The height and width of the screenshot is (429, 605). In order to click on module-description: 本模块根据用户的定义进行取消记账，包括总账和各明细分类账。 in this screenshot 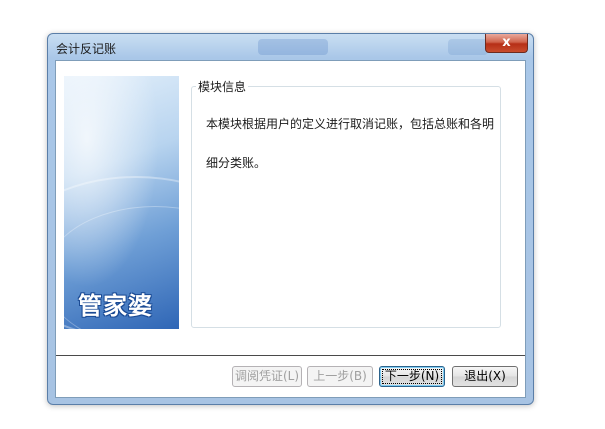, I will do `click(350, 143)`.